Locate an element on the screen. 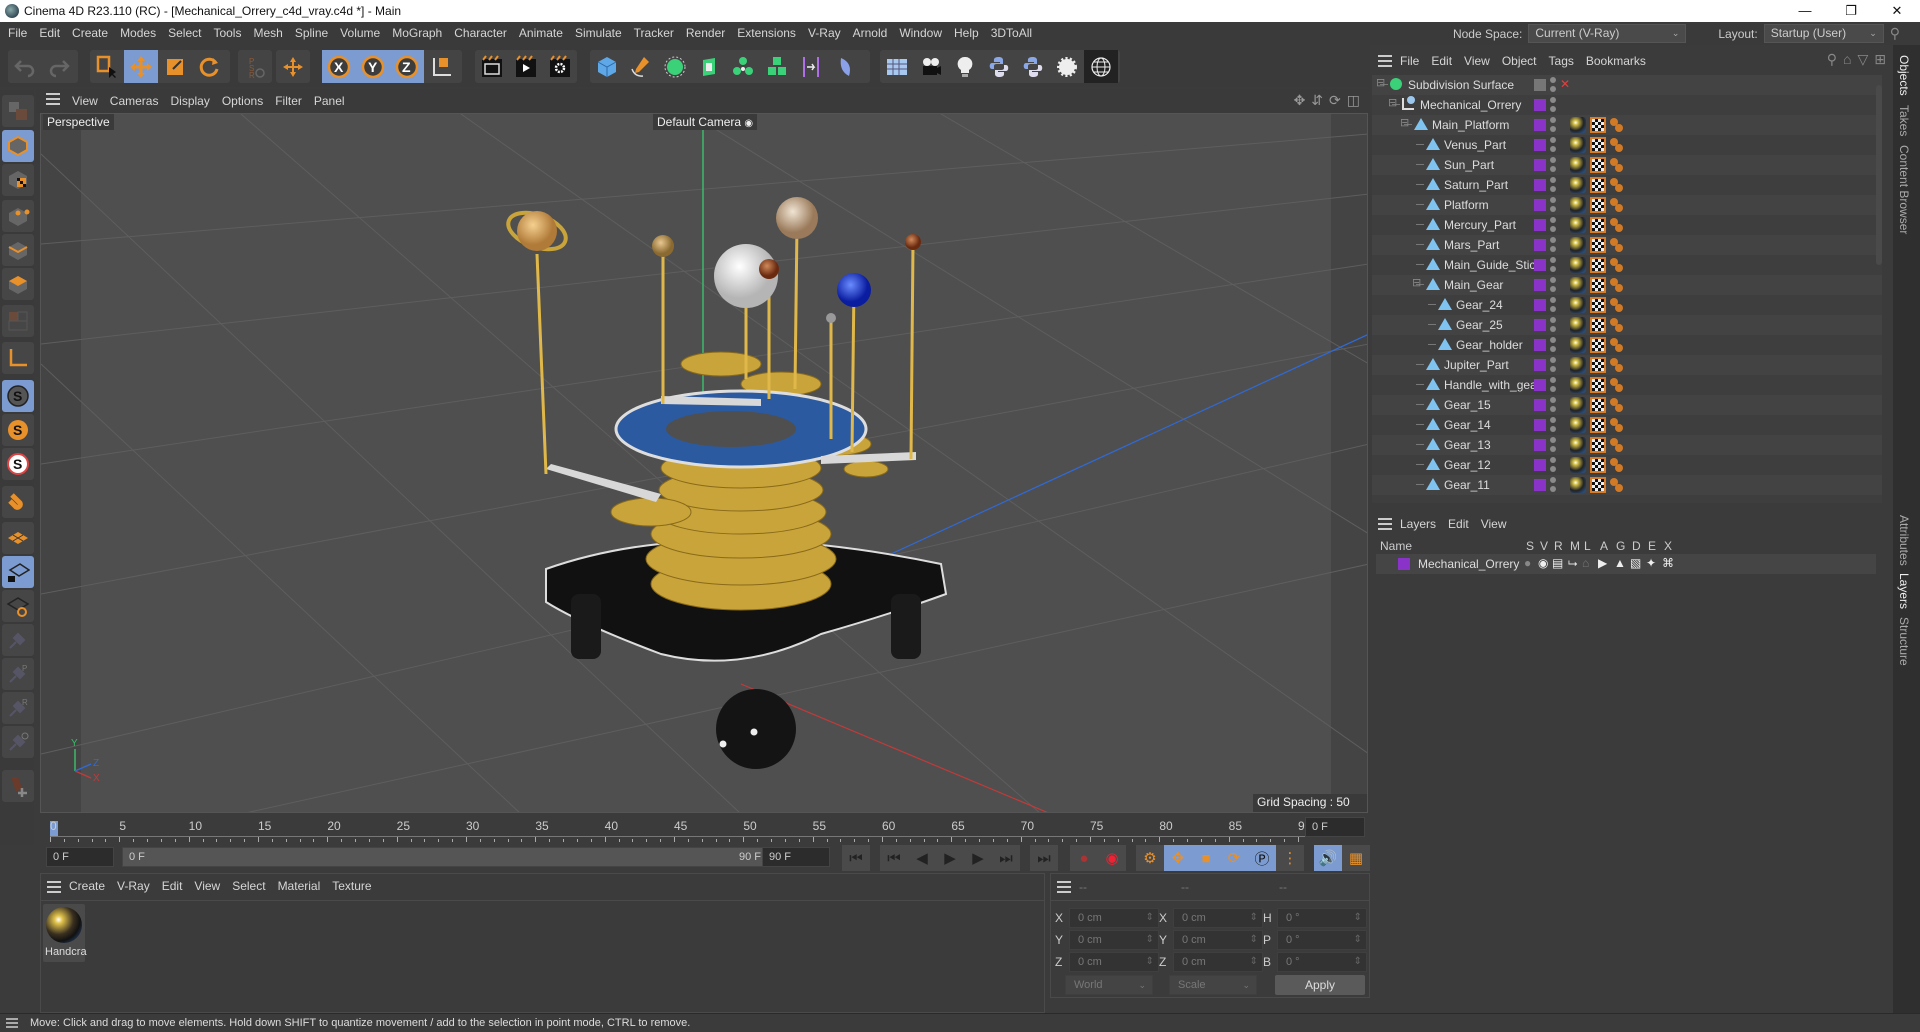 This screenshot has width=1920, height=1032. object-row-jupiter-part: Jupiter_Part is located at coordinates (1627, 365).